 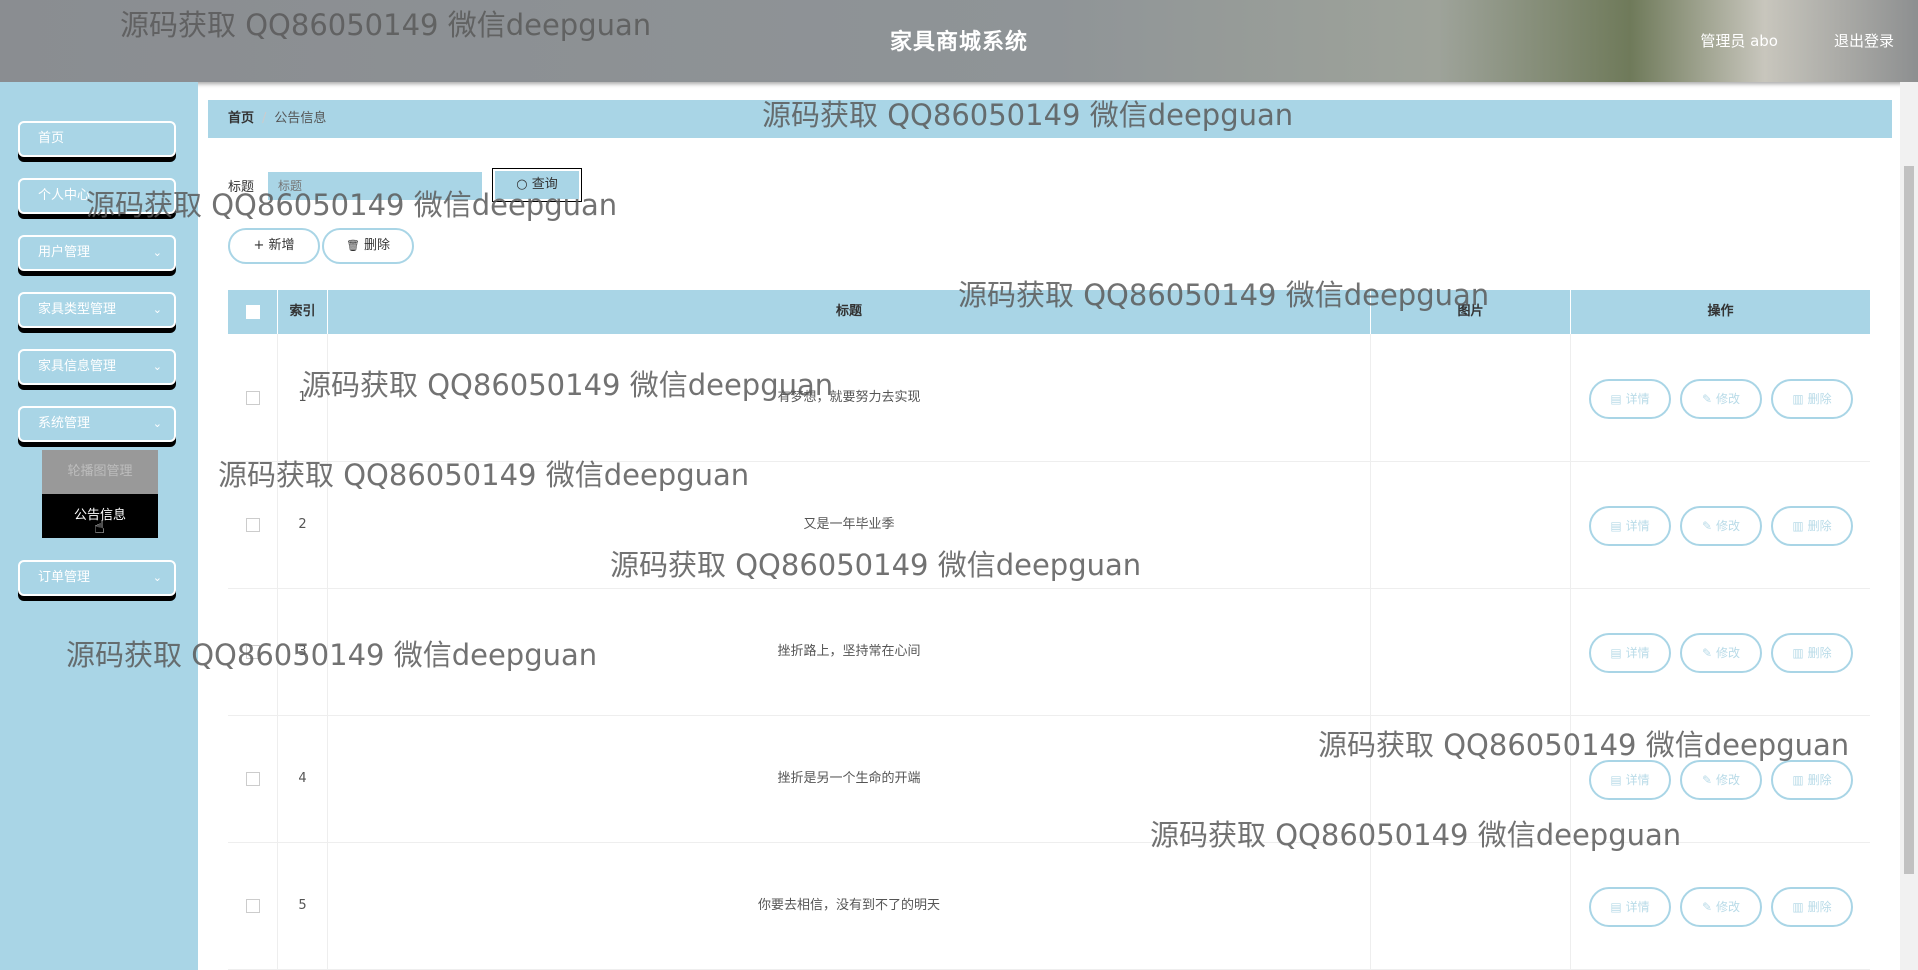 I want to click on row-title: 挫折是另一个生命的开端, so click(x=849, y=778).